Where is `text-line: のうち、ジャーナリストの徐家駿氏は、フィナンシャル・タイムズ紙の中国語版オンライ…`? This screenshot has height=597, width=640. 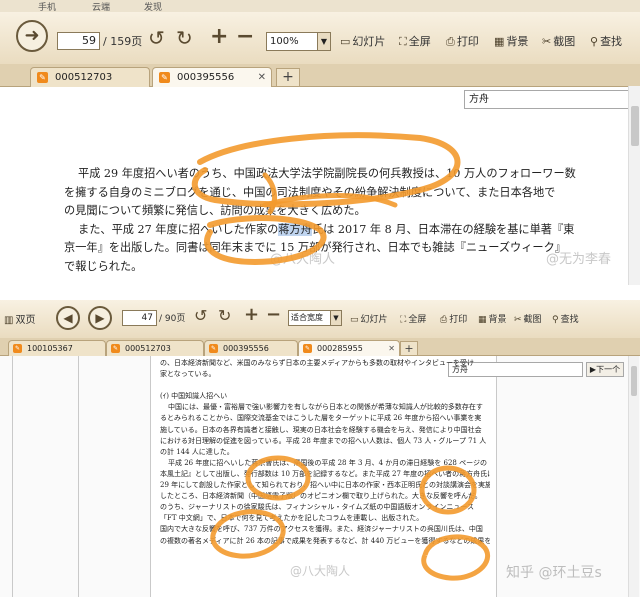 text-line: のうち、ジャーナリストの徐家駿氏は、フィナンシャル・タイムズ紙の中国語版オンライ… is located at coordinates (317, 507).